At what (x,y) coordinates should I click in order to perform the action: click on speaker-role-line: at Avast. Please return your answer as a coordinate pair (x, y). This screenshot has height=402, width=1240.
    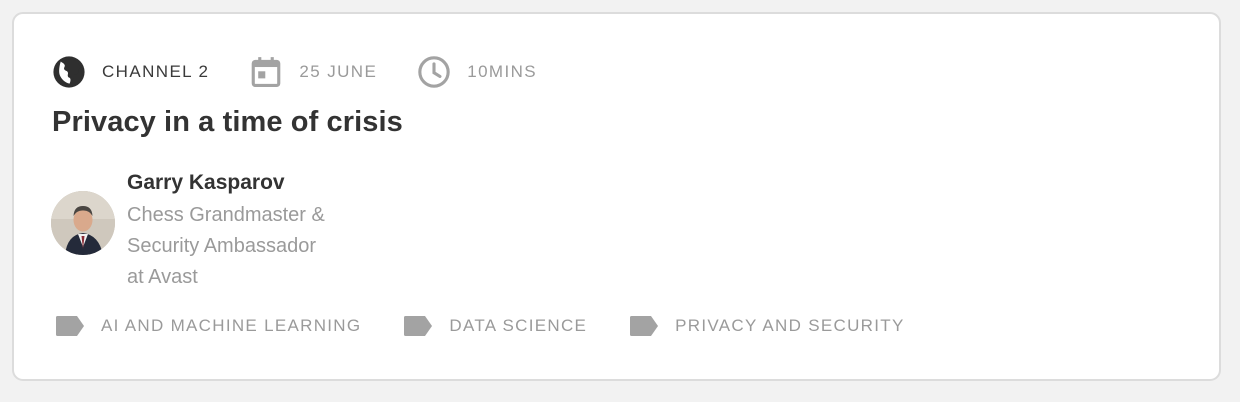
    Looking at the image, I should click on (162, 277).